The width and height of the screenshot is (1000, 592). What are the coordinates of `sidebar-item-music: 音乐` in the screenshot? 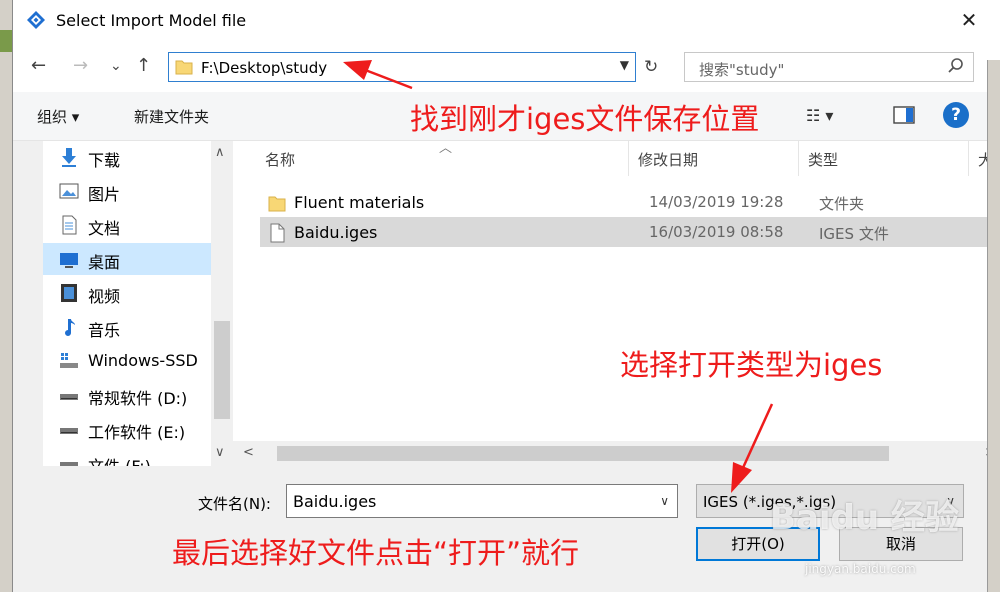 It's located at (127, 327).